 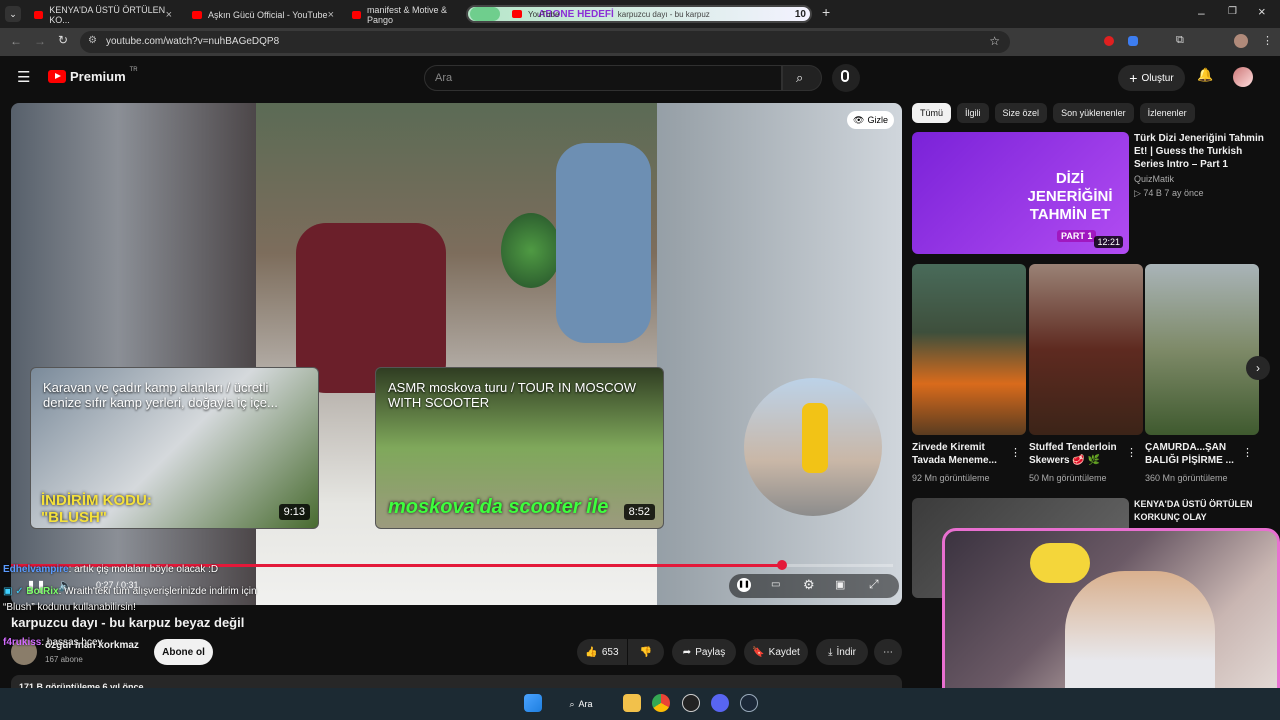 I want to click on tab-askin-gucu: Aşkın Gücü Official - YouTube ×, so click(x=262, y=15).